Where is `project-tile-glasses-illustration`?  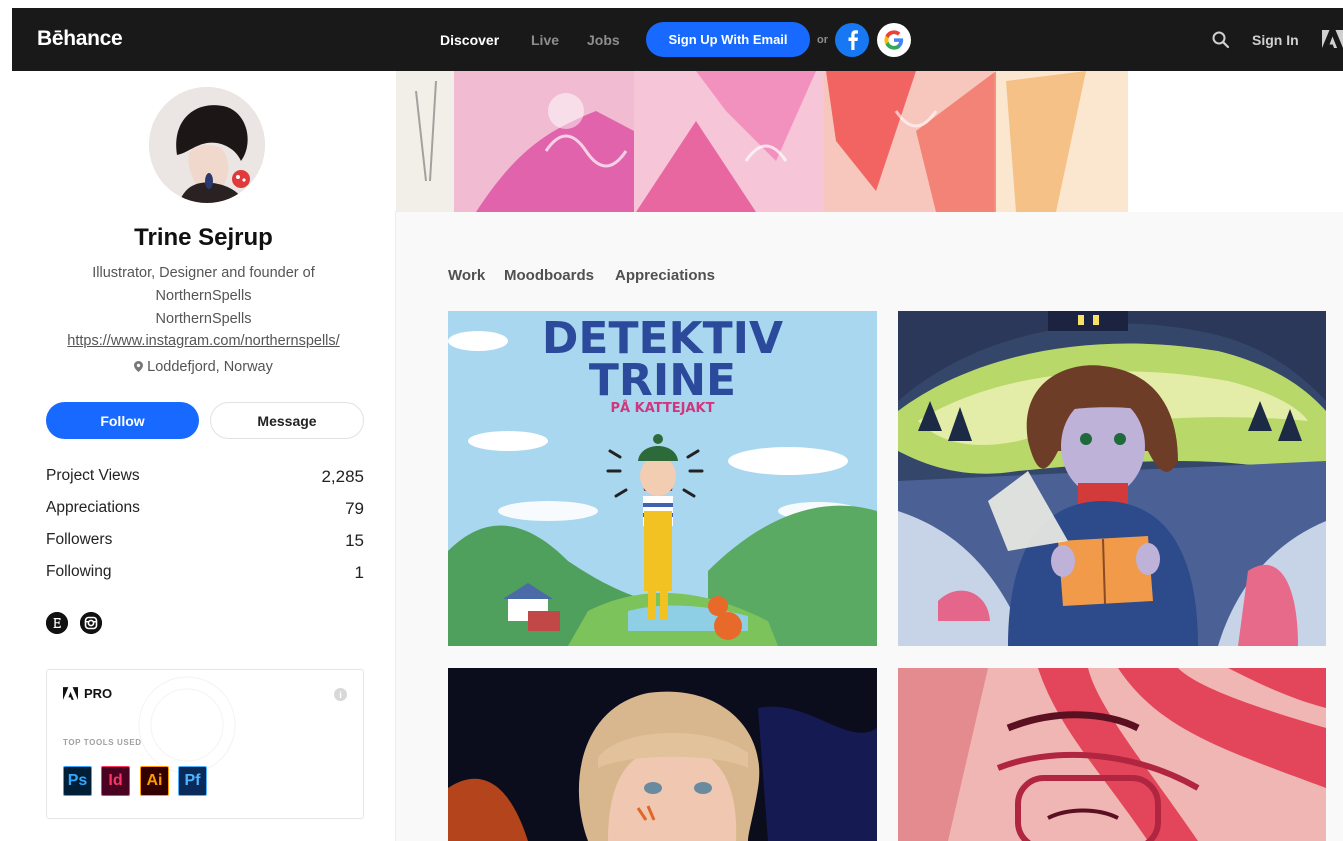 project-tile-glasses-illustration is located at coordinates (1112, 754).